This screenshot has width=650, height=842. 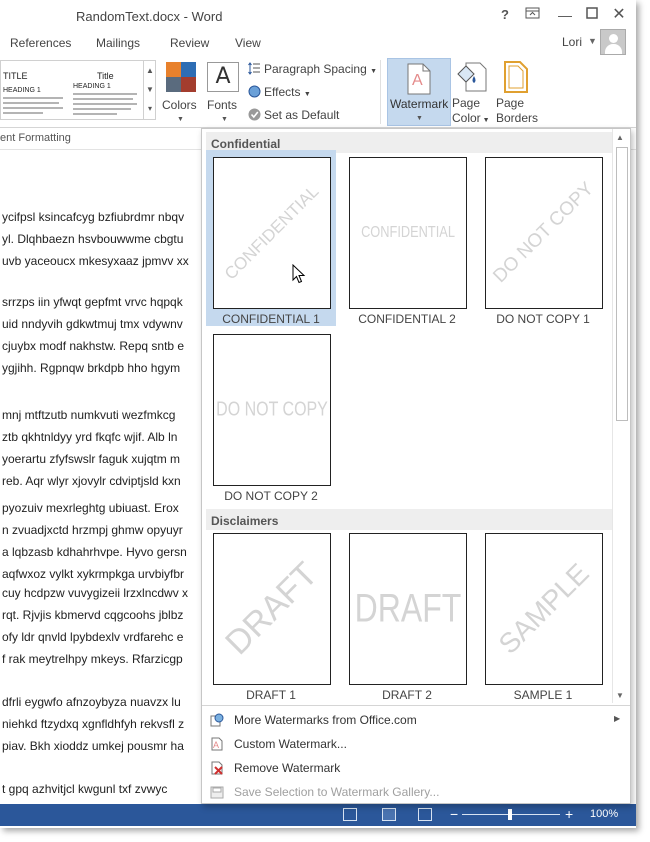 I want to click on window-title: RandomText.docx - Word, so click(x=149, y=16).